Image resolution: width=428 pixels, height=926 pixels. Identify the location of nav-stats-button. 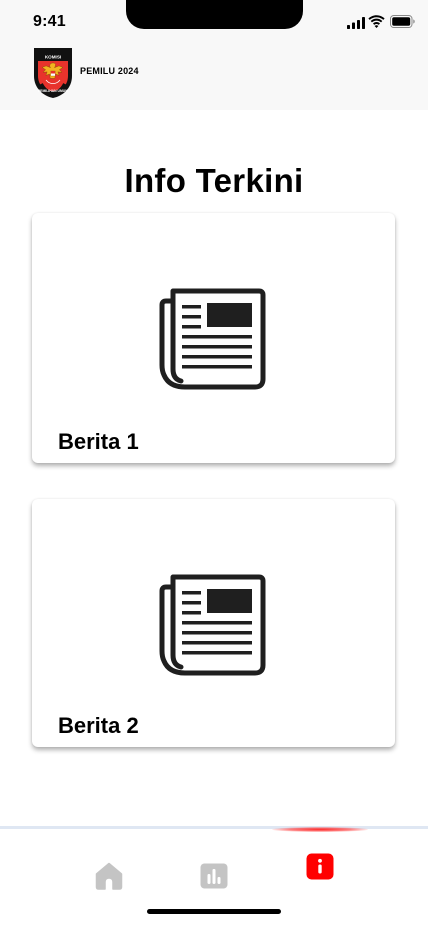
(214, 876).